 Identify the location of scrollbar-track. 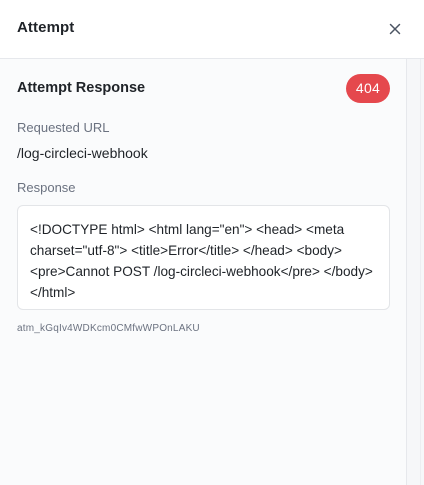
(415, 272).